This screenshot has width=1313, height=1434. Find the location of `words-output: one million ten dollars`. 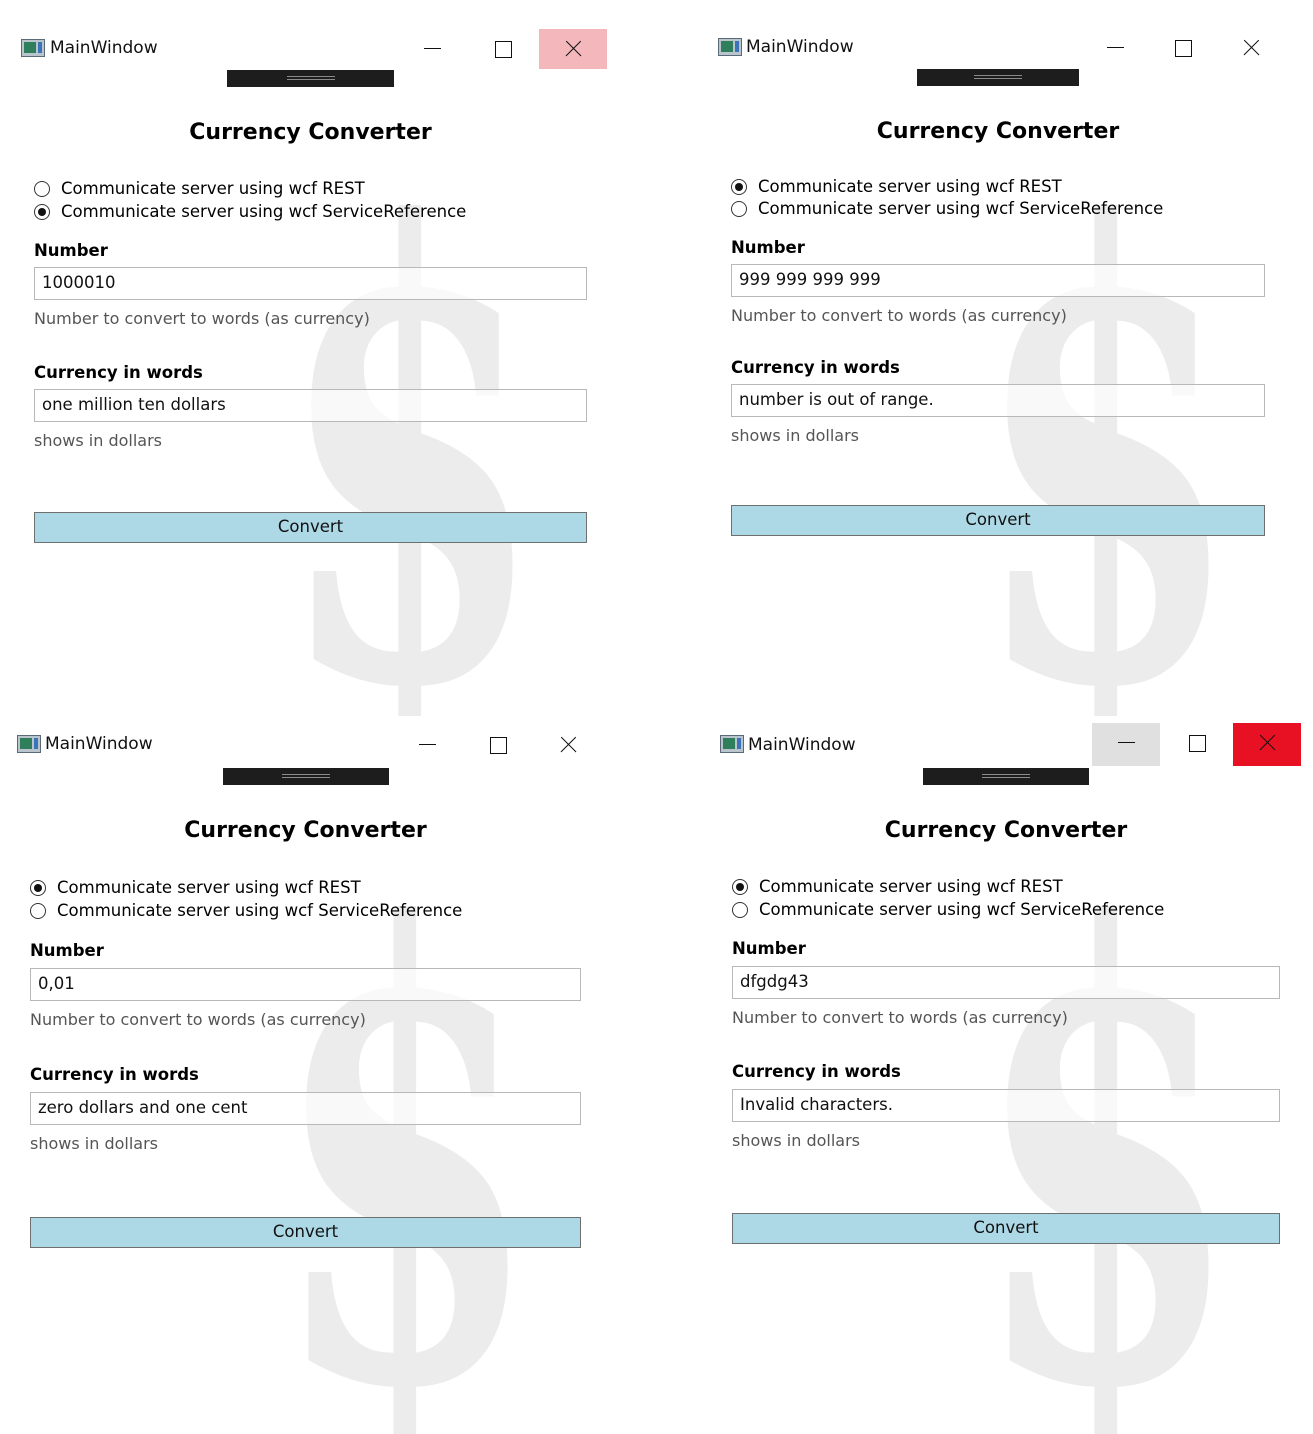

words-output: one million ten dollars is located at coordinates (310, 405).